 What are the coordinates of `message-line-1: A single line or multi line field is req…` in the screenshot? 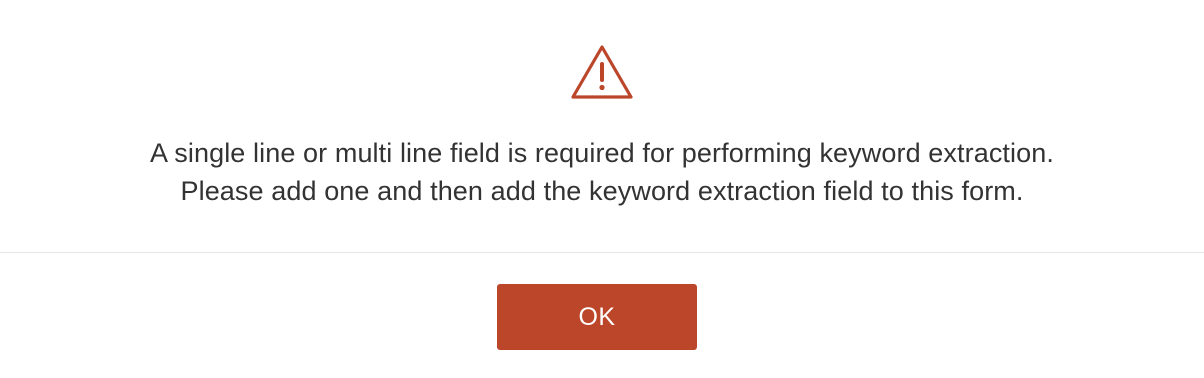 It's located at (602, 153).